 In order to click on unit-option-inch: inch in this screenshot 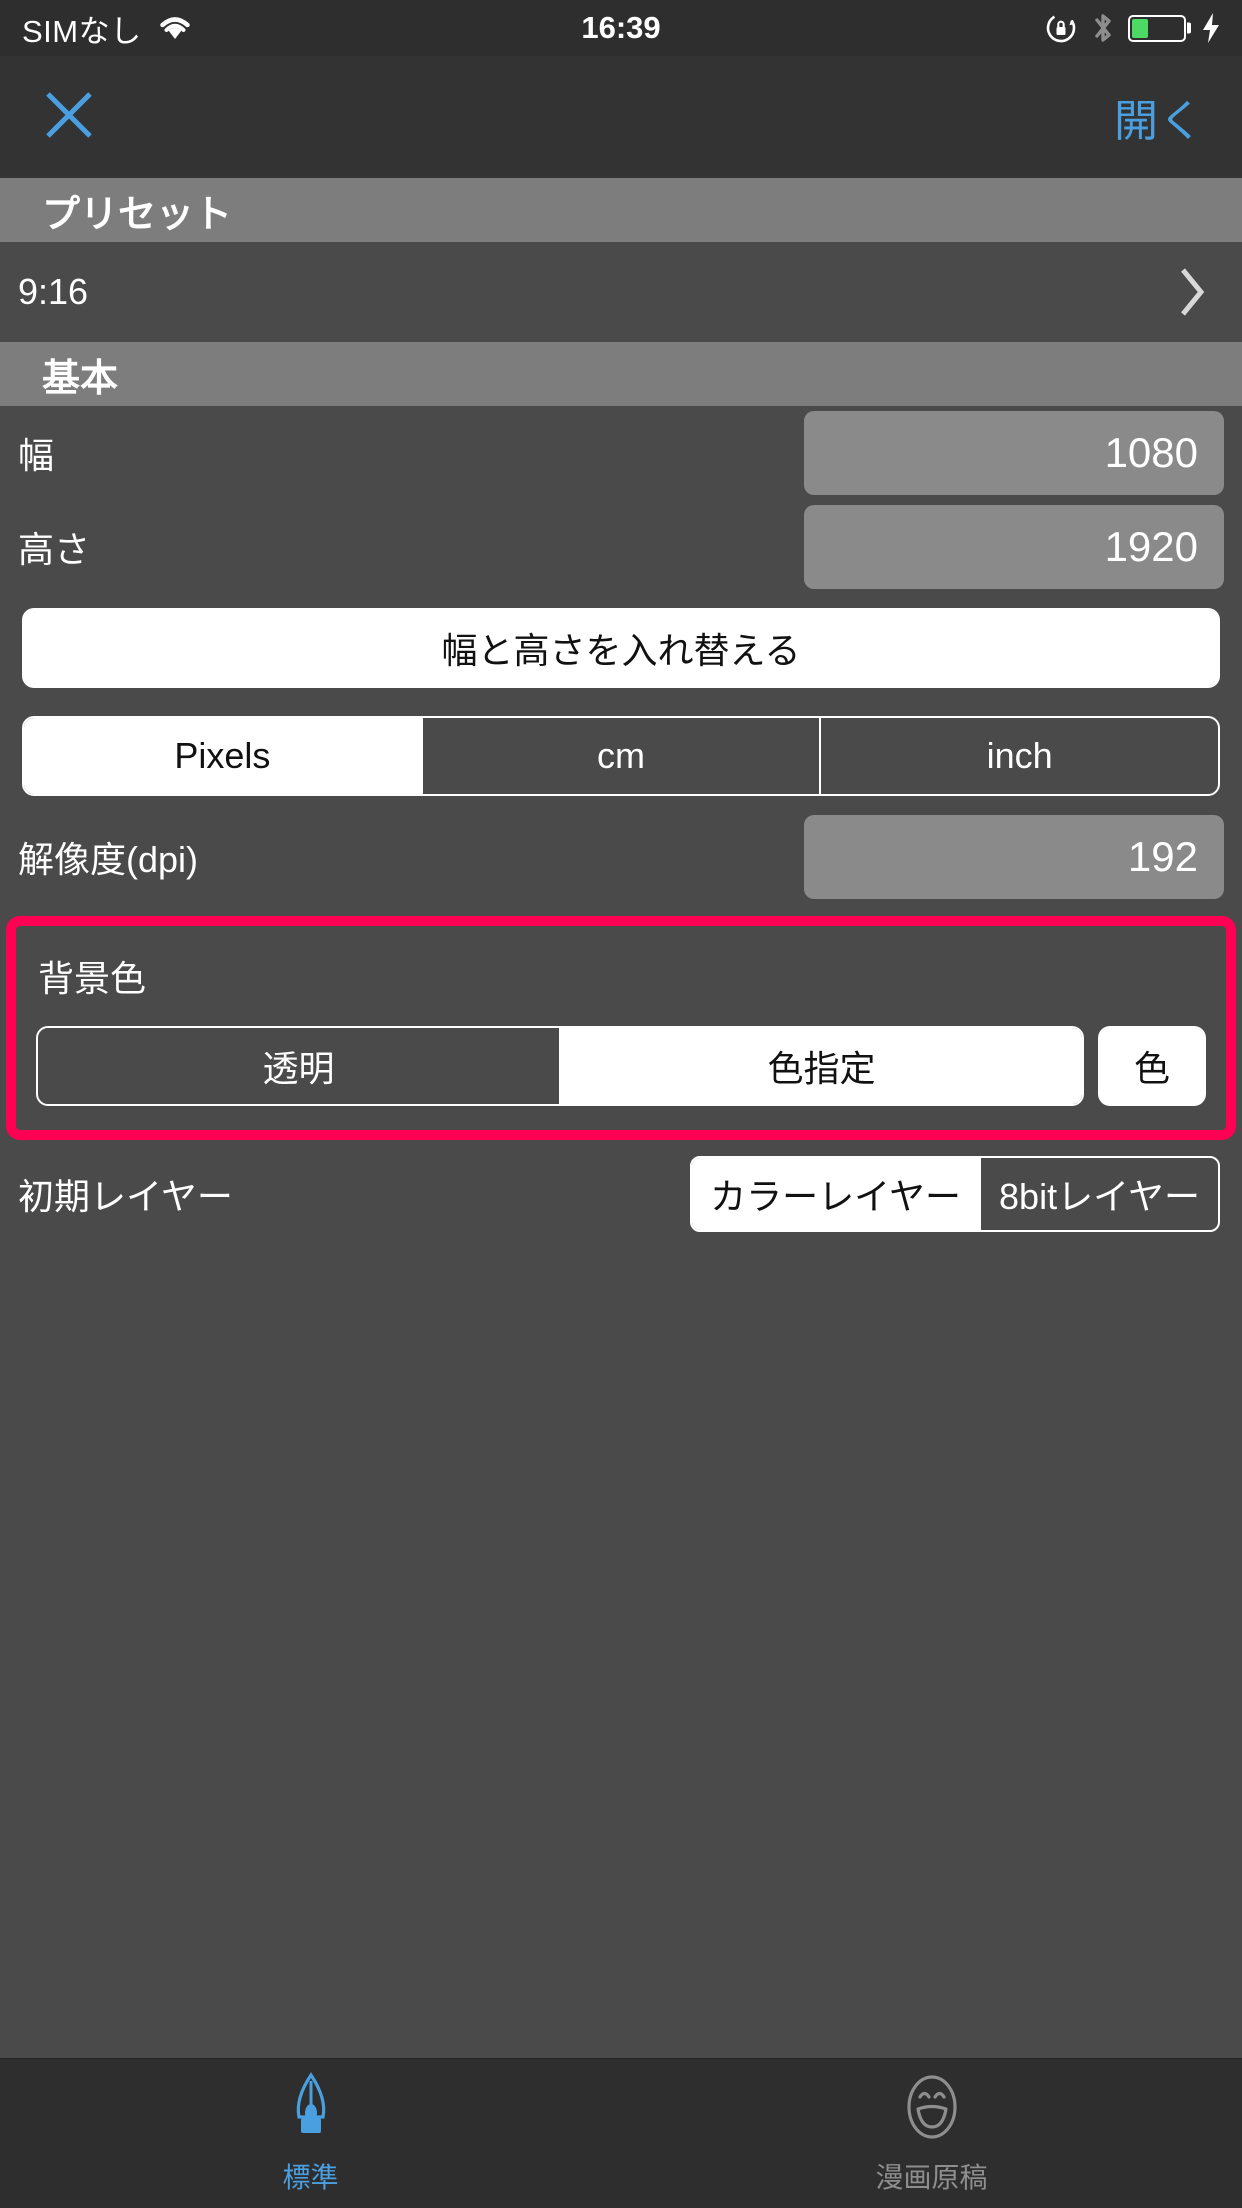, I will do `click(1019, 756)`.